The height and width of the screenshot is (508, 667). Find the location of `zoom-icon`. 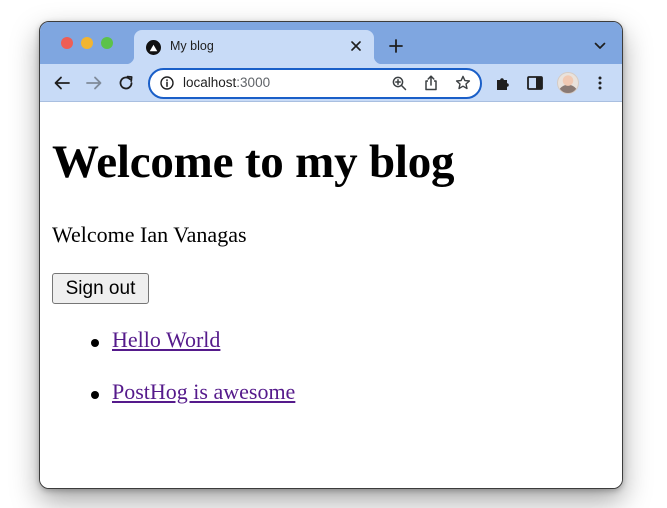

zoom-icon is located at coordinates (399, 83).